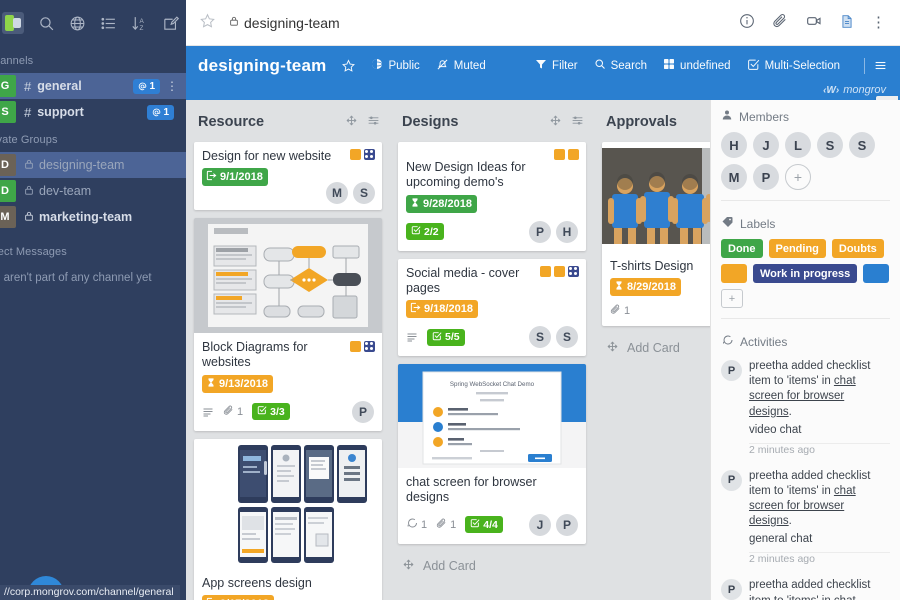 The height and width of the screenshot is (600, 900). I want to click on attachment-count: 1, so click(233, 412).